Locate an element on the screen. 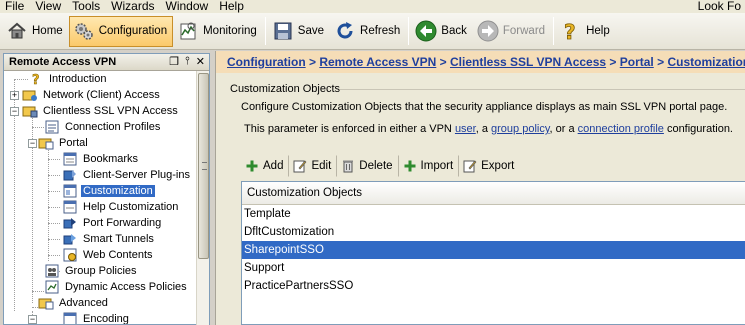 The height and width of the screenshot is (325, 745). configuration-button: Configuration is located at coordinates (121, 31).